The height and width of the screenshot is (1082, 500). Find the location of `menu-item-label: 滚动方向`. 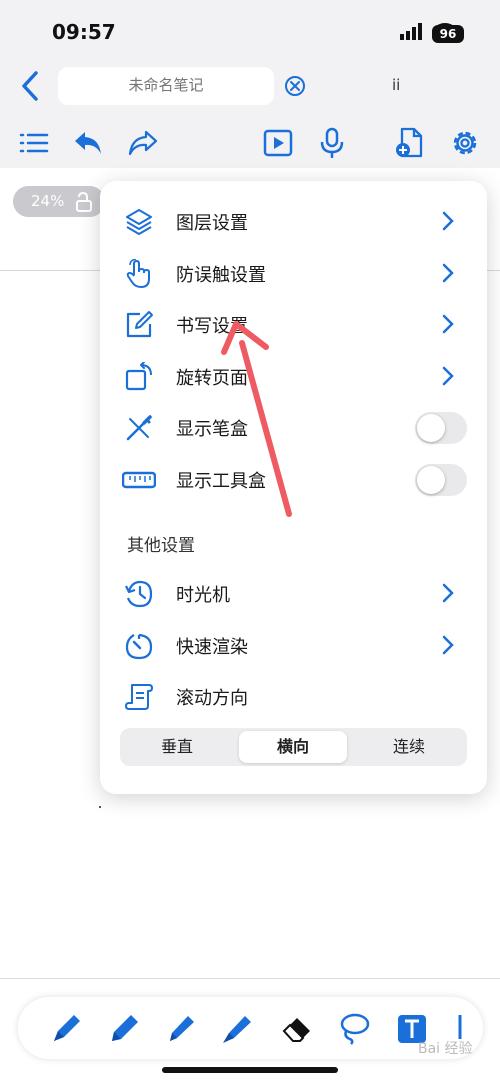

menu-item-label: 滚动方向 is located at coordinates (212, 698).